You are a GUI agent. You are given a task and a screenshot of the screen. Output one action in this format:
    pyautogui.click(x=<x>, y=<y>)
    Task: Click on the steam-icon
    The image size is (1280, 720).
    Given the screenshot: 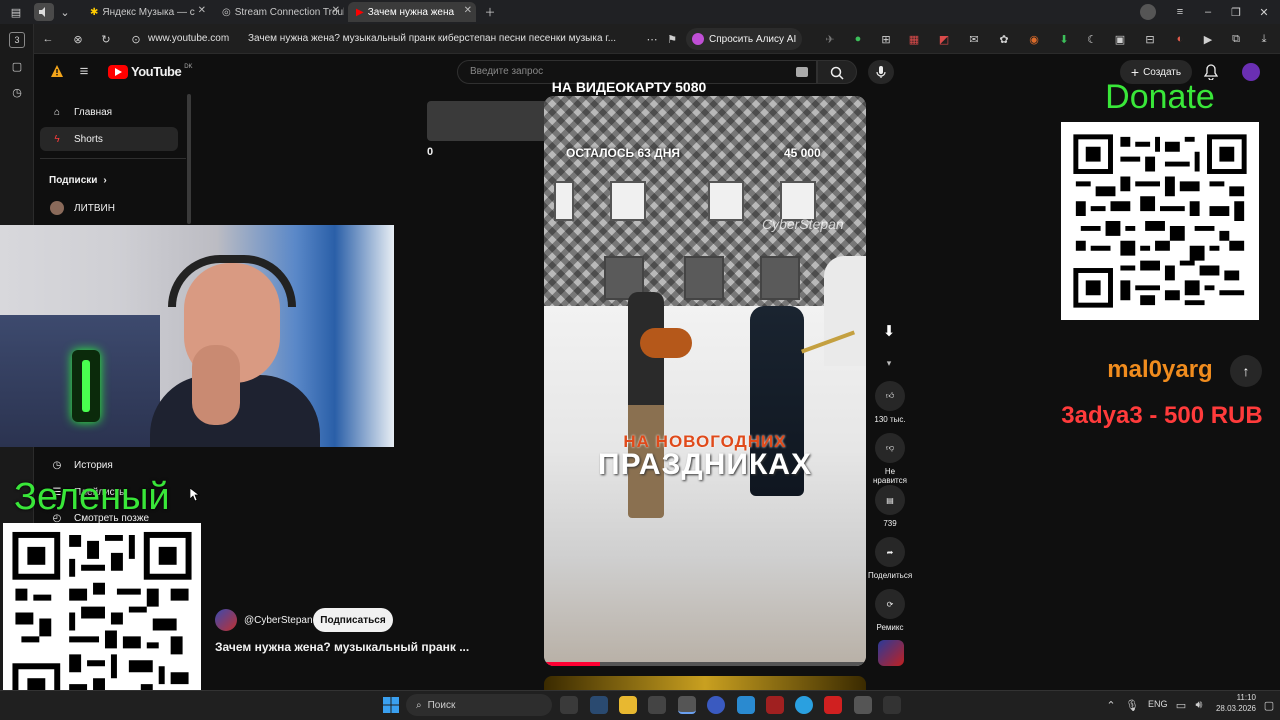 What is the action you would take?
    pyautogui.click(x=599, y=705)
    